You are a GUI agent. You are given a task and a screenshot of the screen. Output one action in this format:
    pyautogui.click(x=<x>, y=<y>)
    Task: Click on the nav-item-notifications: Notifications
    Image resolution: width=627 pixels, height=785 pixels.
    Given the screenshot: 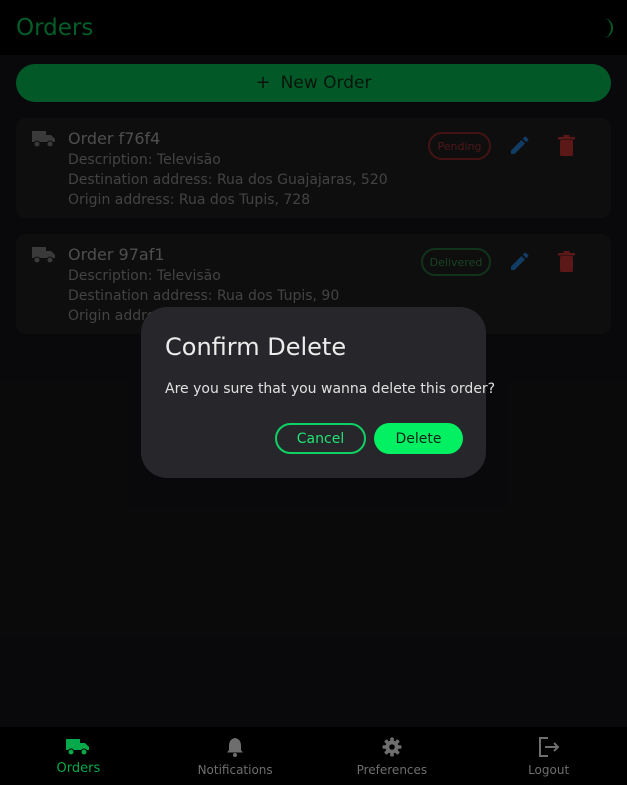 What is the action you would take?
    pyautogui.click(x=235, y=756)
    